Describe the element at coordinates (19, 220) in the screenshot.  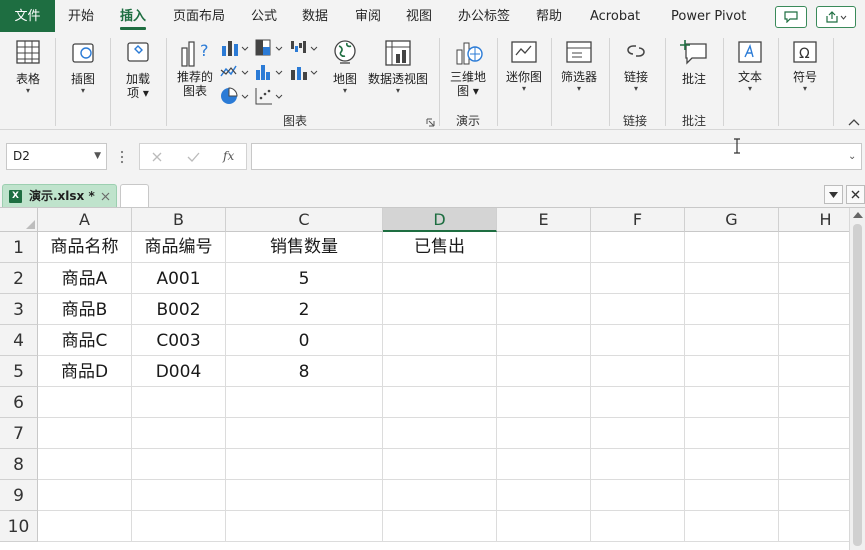
I see `select-all-corner` at that location.